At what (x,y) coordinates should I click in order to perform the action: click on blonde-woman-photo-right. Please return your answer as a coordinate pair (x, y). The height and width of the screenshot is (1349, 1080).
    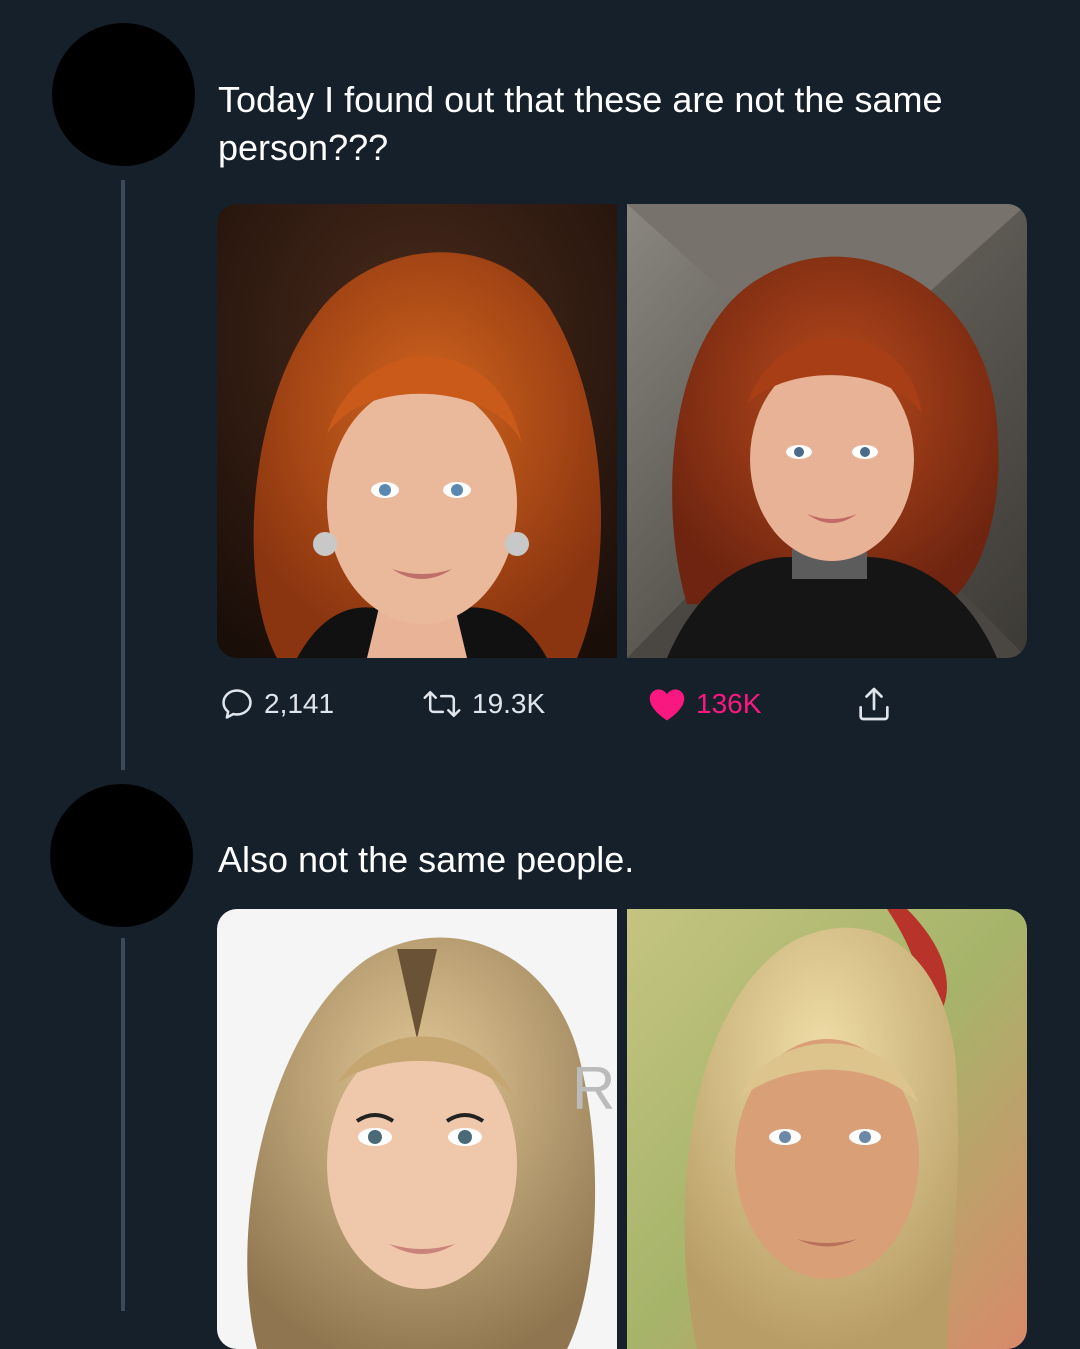
    Looking at the image, I should click on (827, 1129).